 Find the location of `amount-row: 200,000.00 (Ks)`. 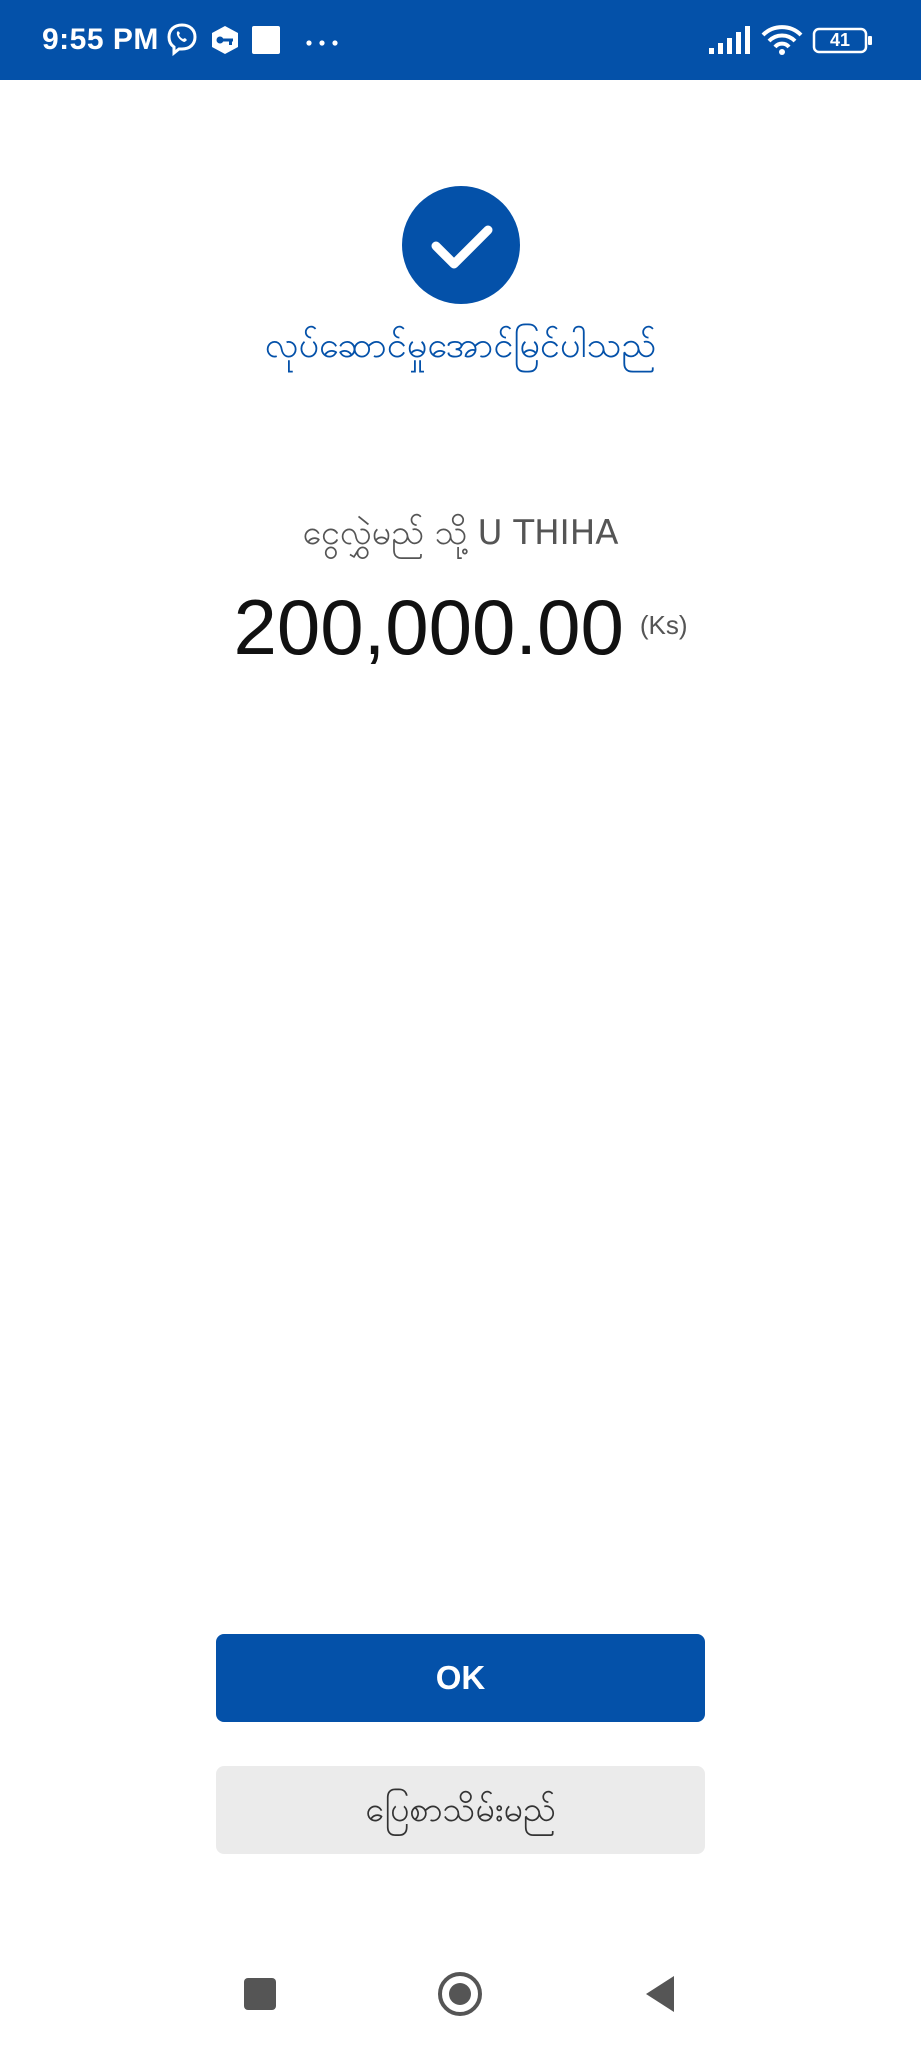

amount-row: 200,000.00 (Ks) is located at coordinates (460, 627).